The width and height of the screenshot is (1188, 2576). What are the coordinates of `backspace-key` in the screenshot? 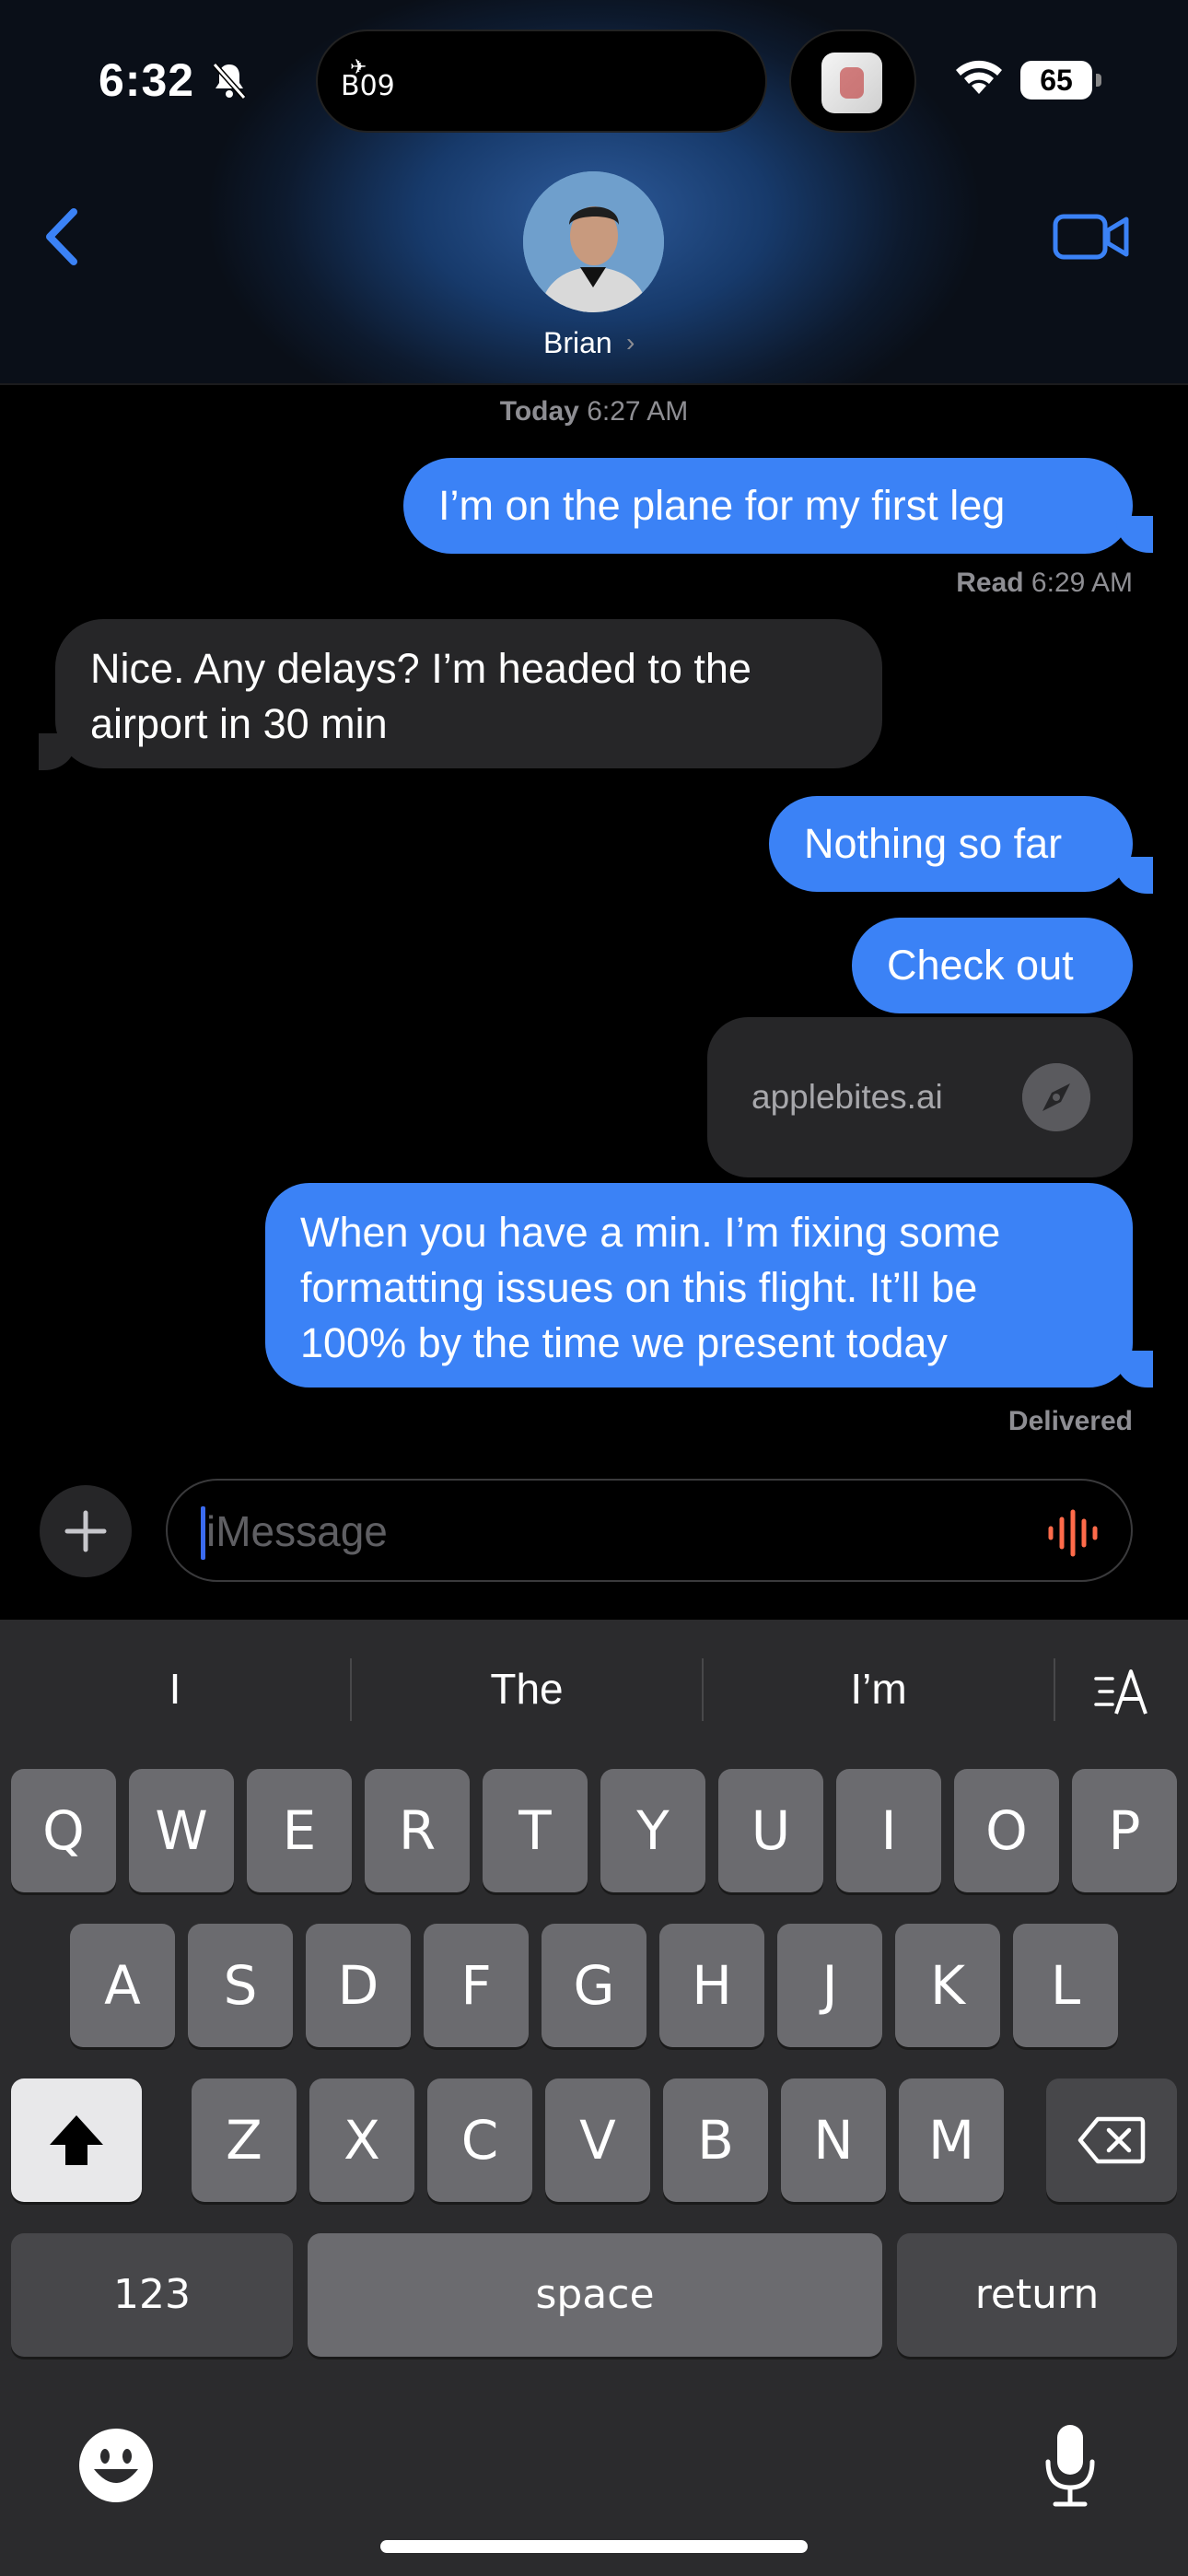 It's located at (1111, 2140).